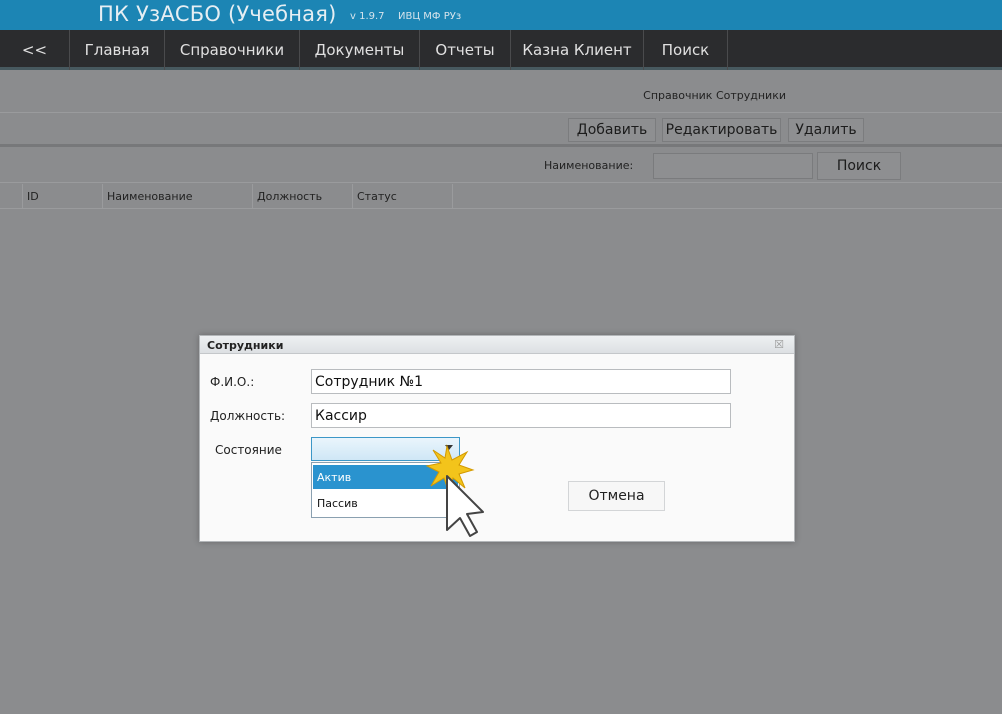 This screenshot has width=1002, height=714. Describe the element at coordinates (217, 14) in the screenshot. I see `app-title: ПК УзАСБО (Учебная)` at that location.